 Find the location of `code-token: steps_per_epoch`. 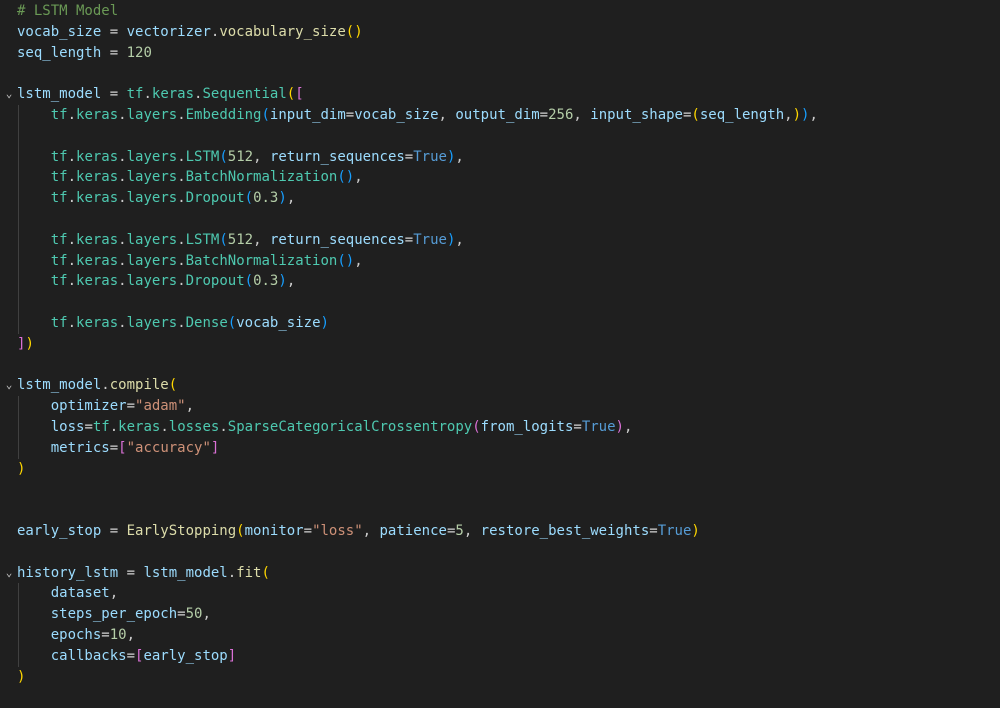

code-token: steps_per_epoch is located at coordinates (114, 614).